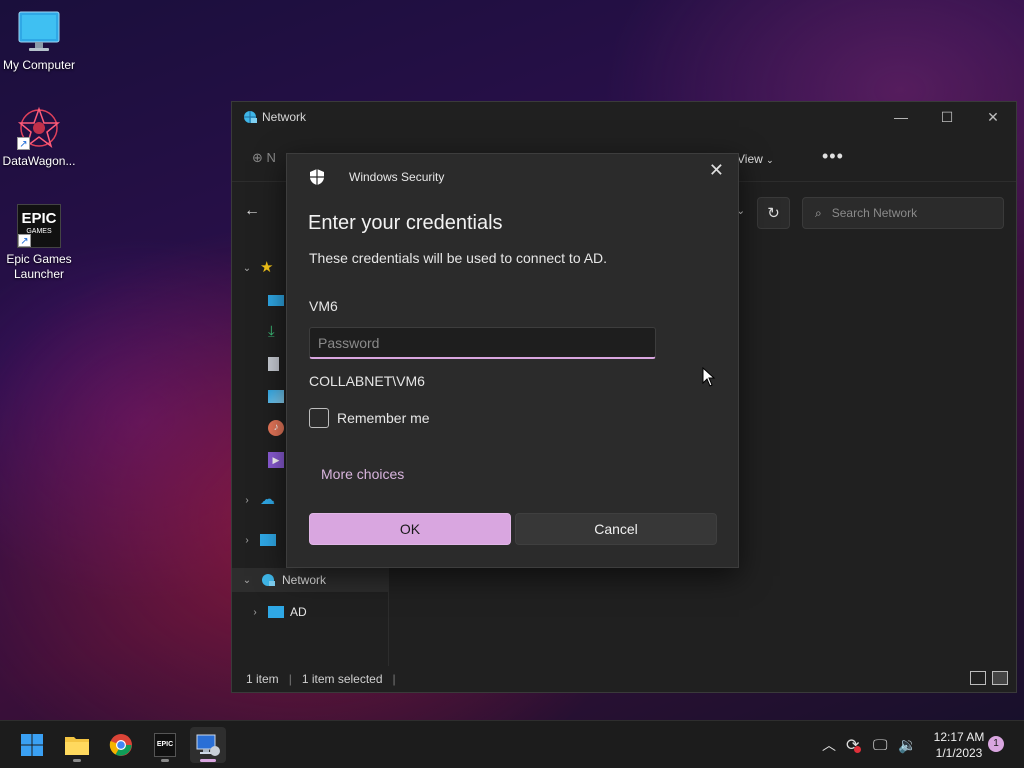 The height and width of the screenshot is (768, 1024). Describe the element at coordinates (284, 117) in the screenshot. I see `window-title: Network` at that location.